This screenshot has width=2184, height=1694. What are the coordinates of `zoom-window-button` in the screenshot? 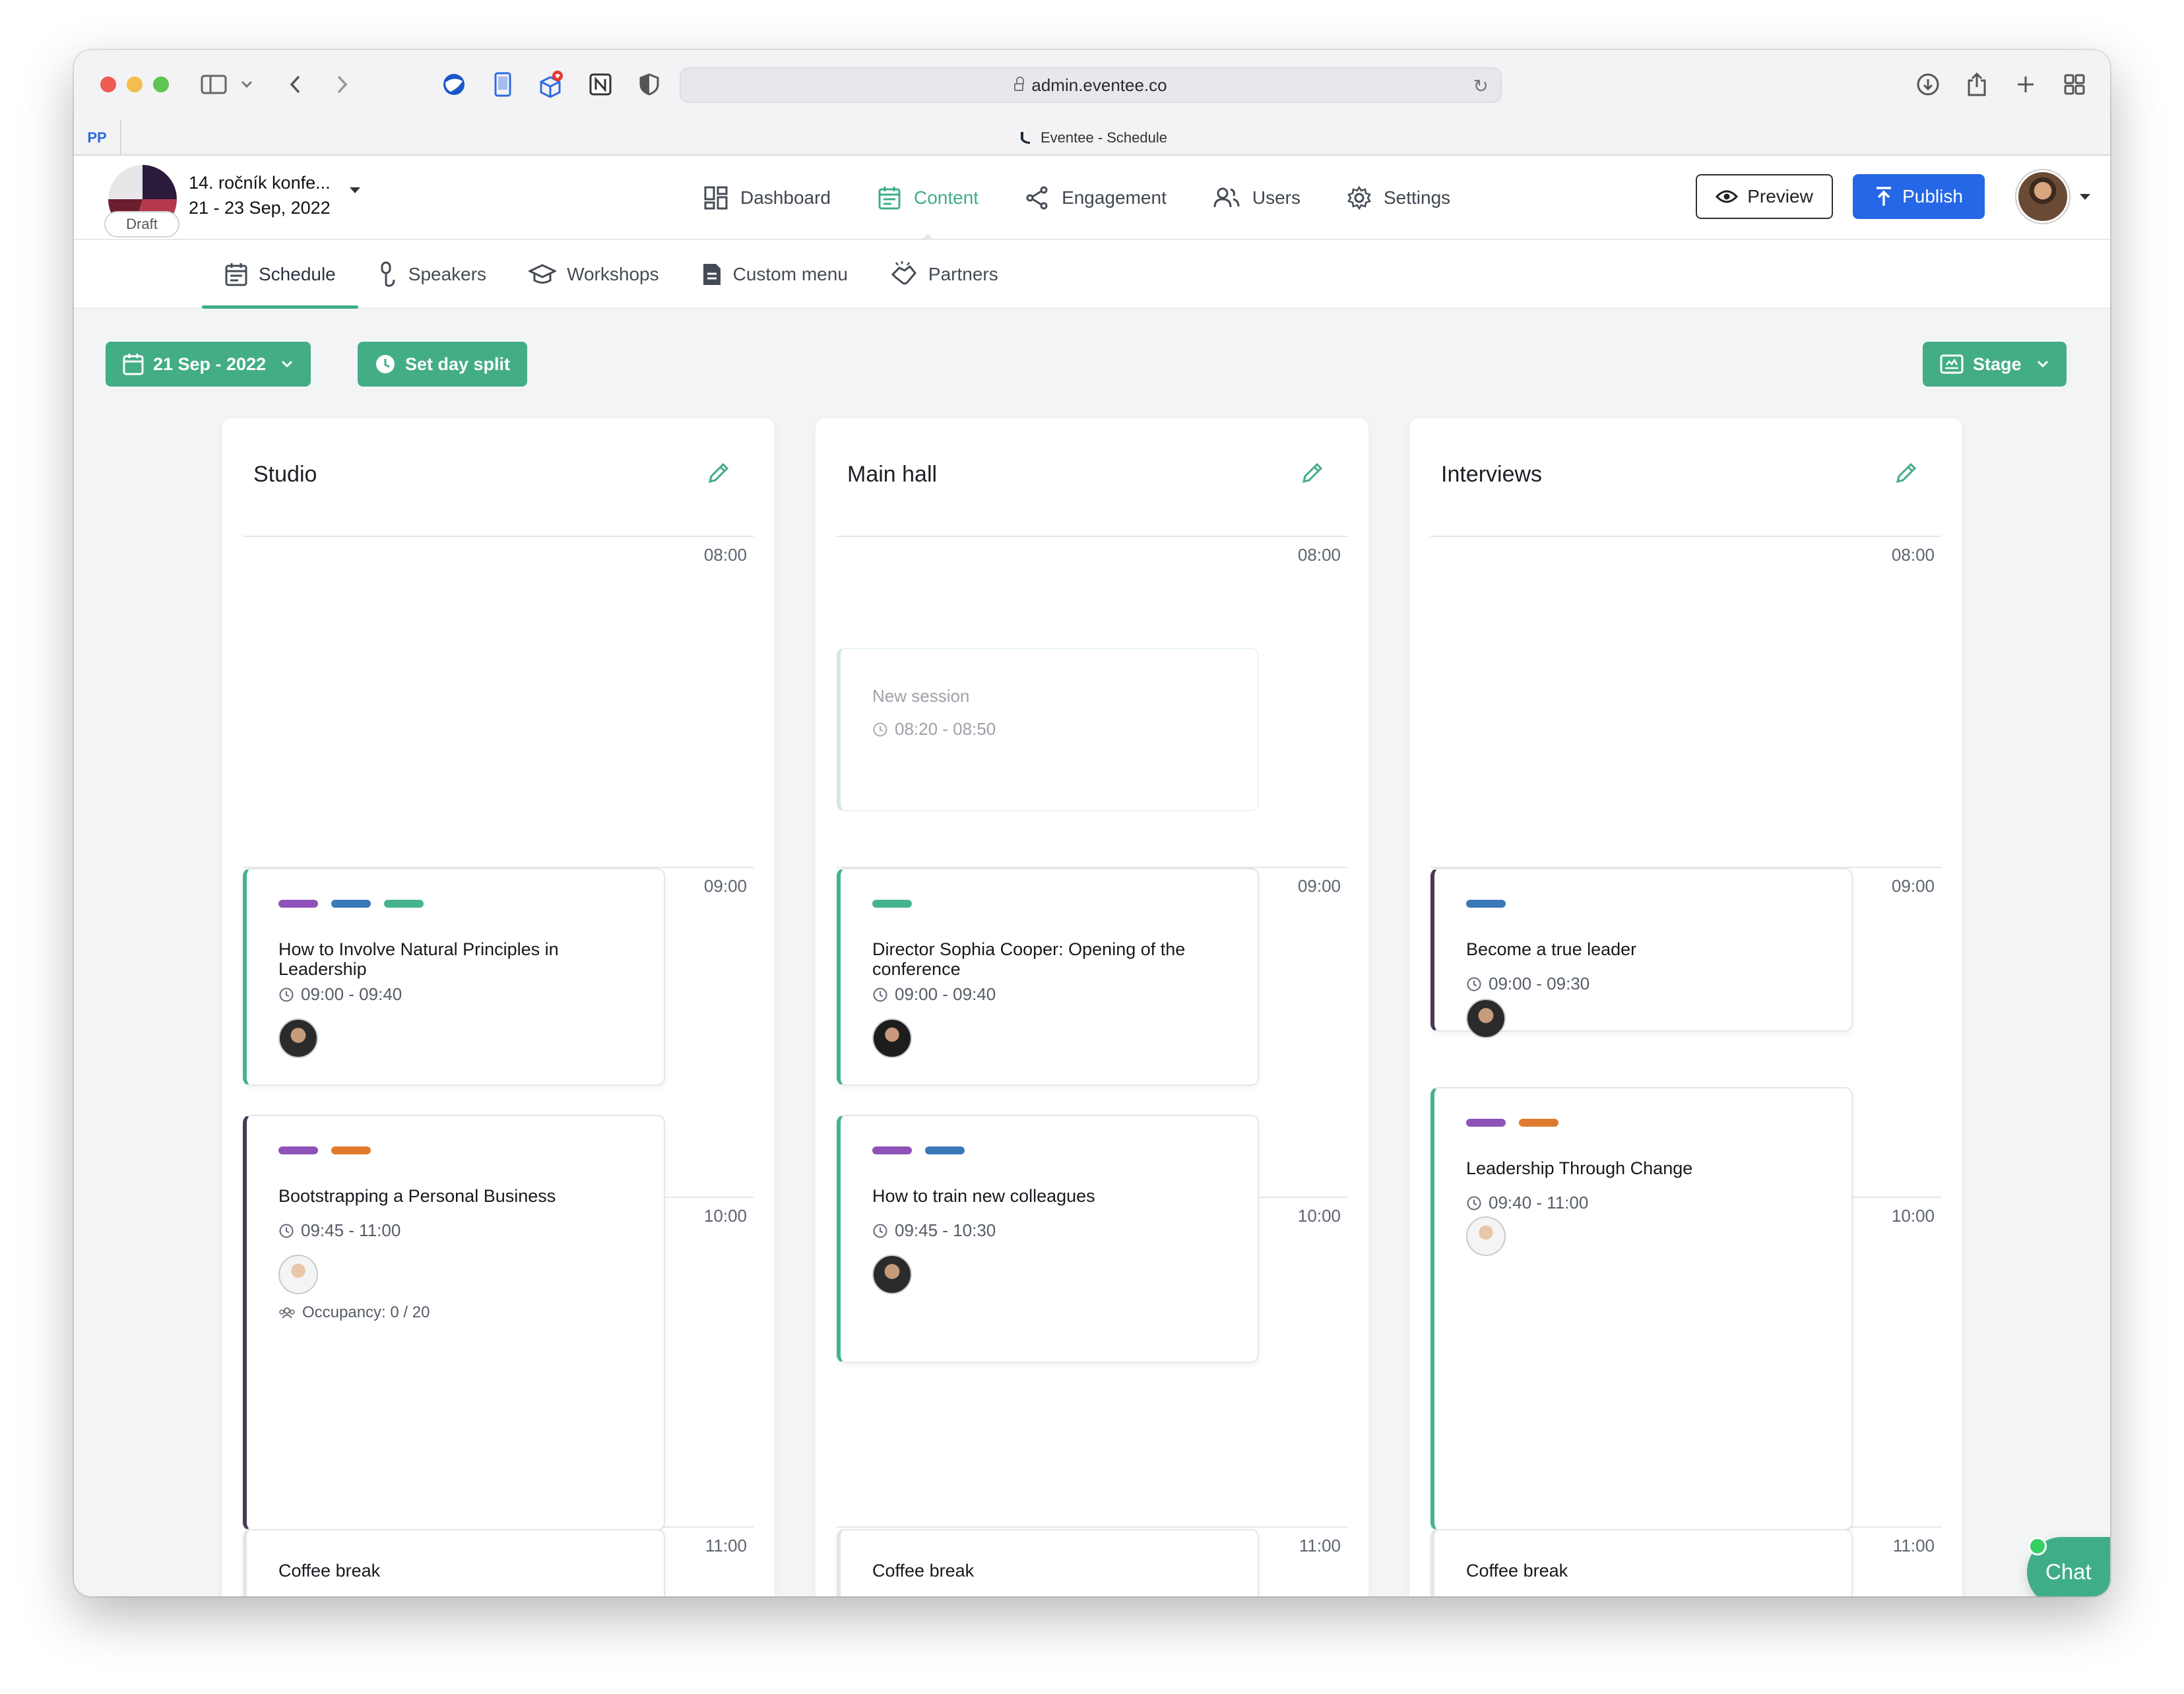 It's located at (161, 84).